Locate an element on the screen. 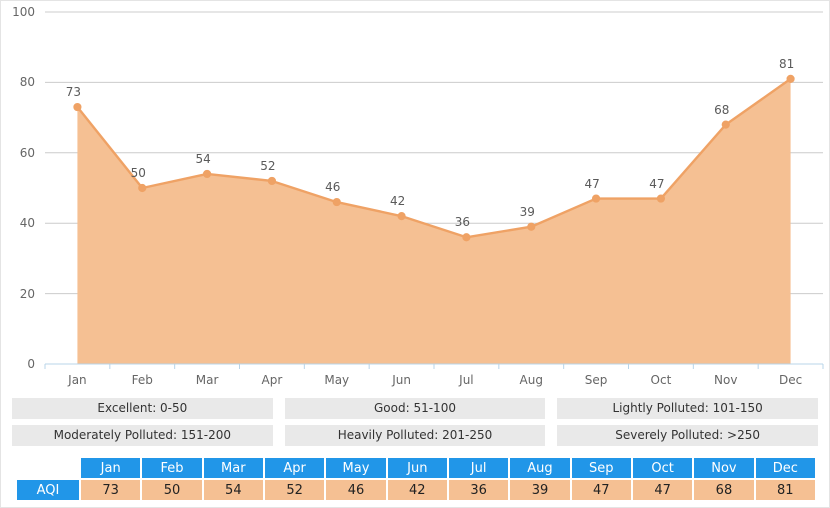 The height and width of the screenshot is (508, 830). table-cell-value: 50 is located at coordinates (172, 490).